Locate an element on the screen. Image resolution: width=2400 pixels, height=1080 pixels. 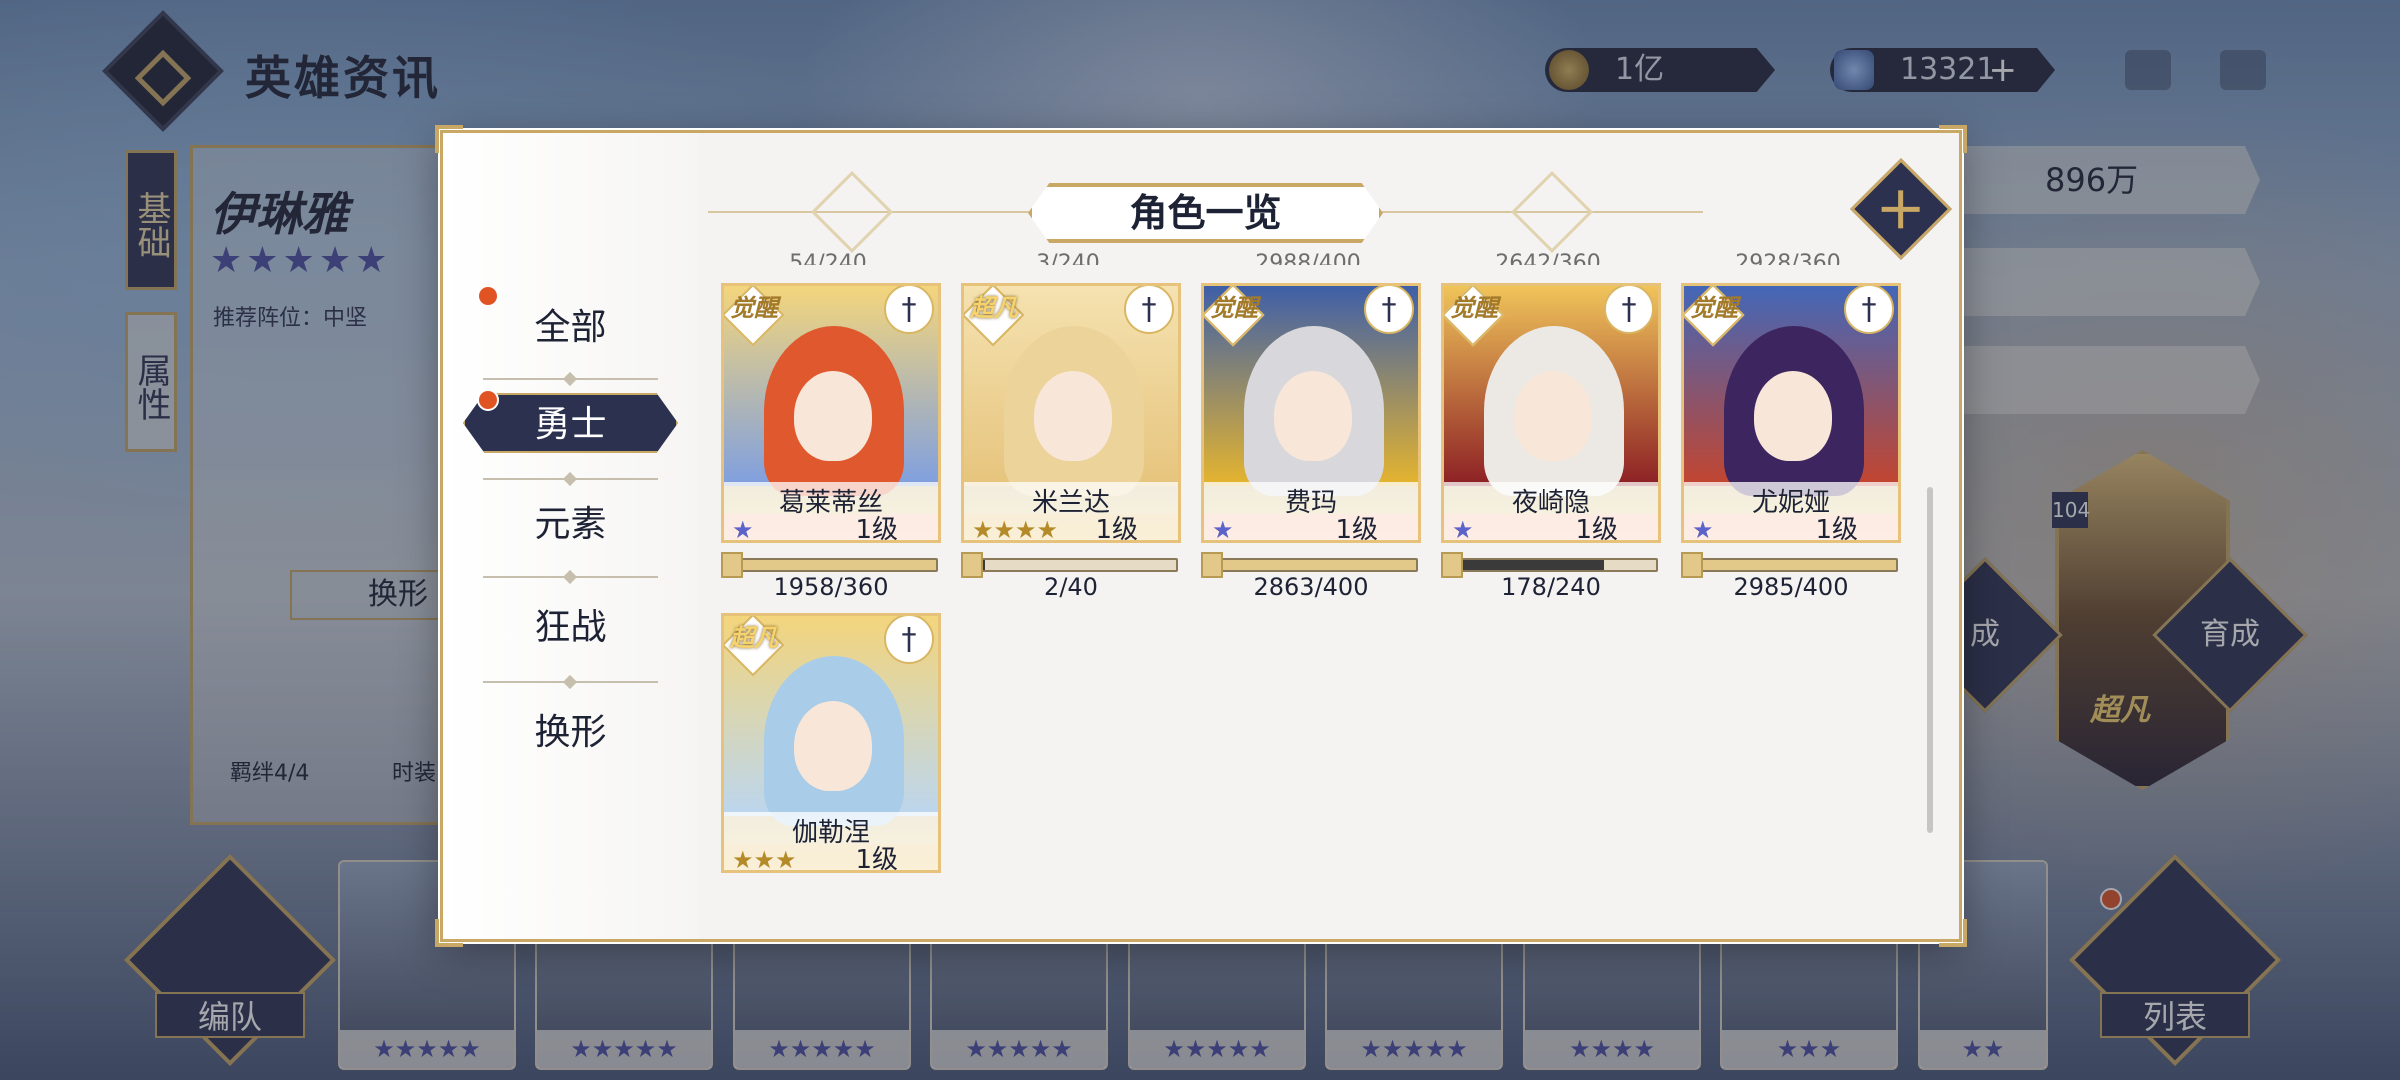
category-all: 全部 is located at coordinates (570, 328).